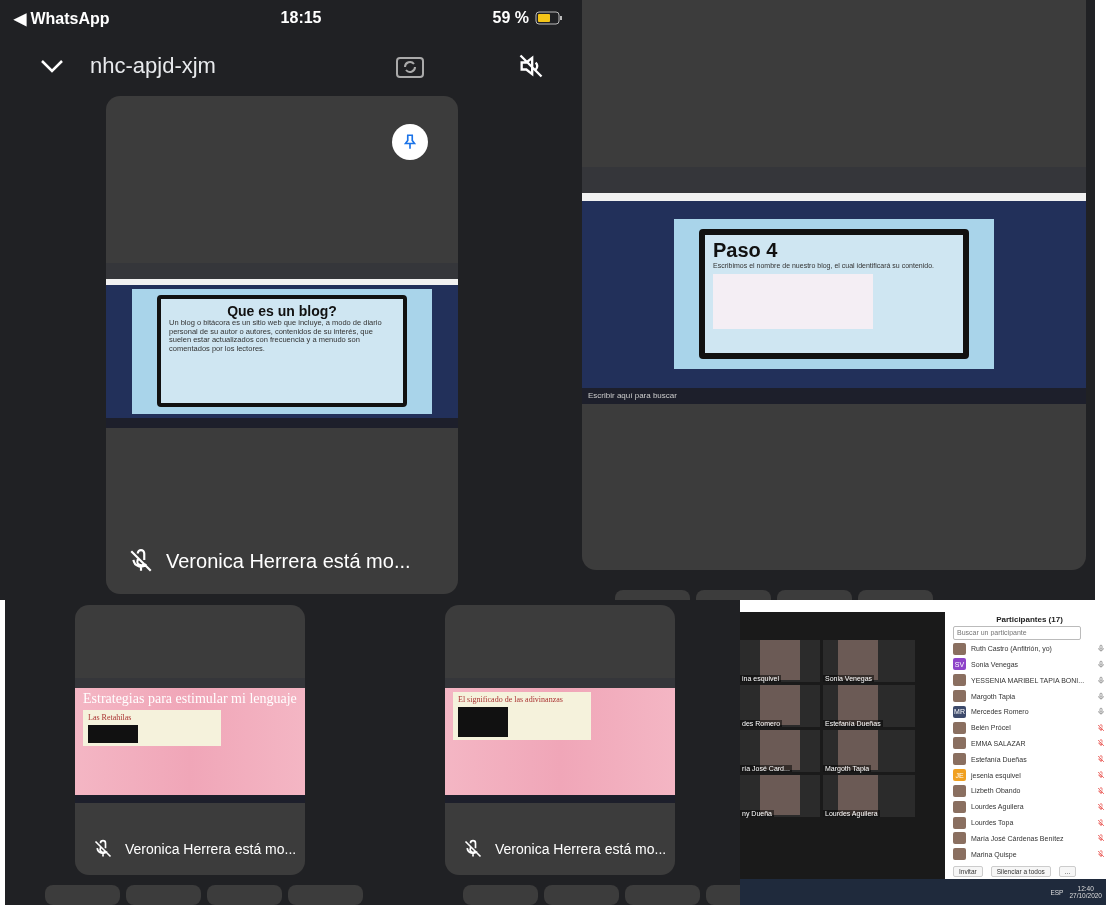 Image resolution: width=1106 pixels, height=905 pixels. Describe the element at coordinates (190, 699) in the screenshot. I see `blog-title: Estrategias para estimular mi lenguaje` at that location.